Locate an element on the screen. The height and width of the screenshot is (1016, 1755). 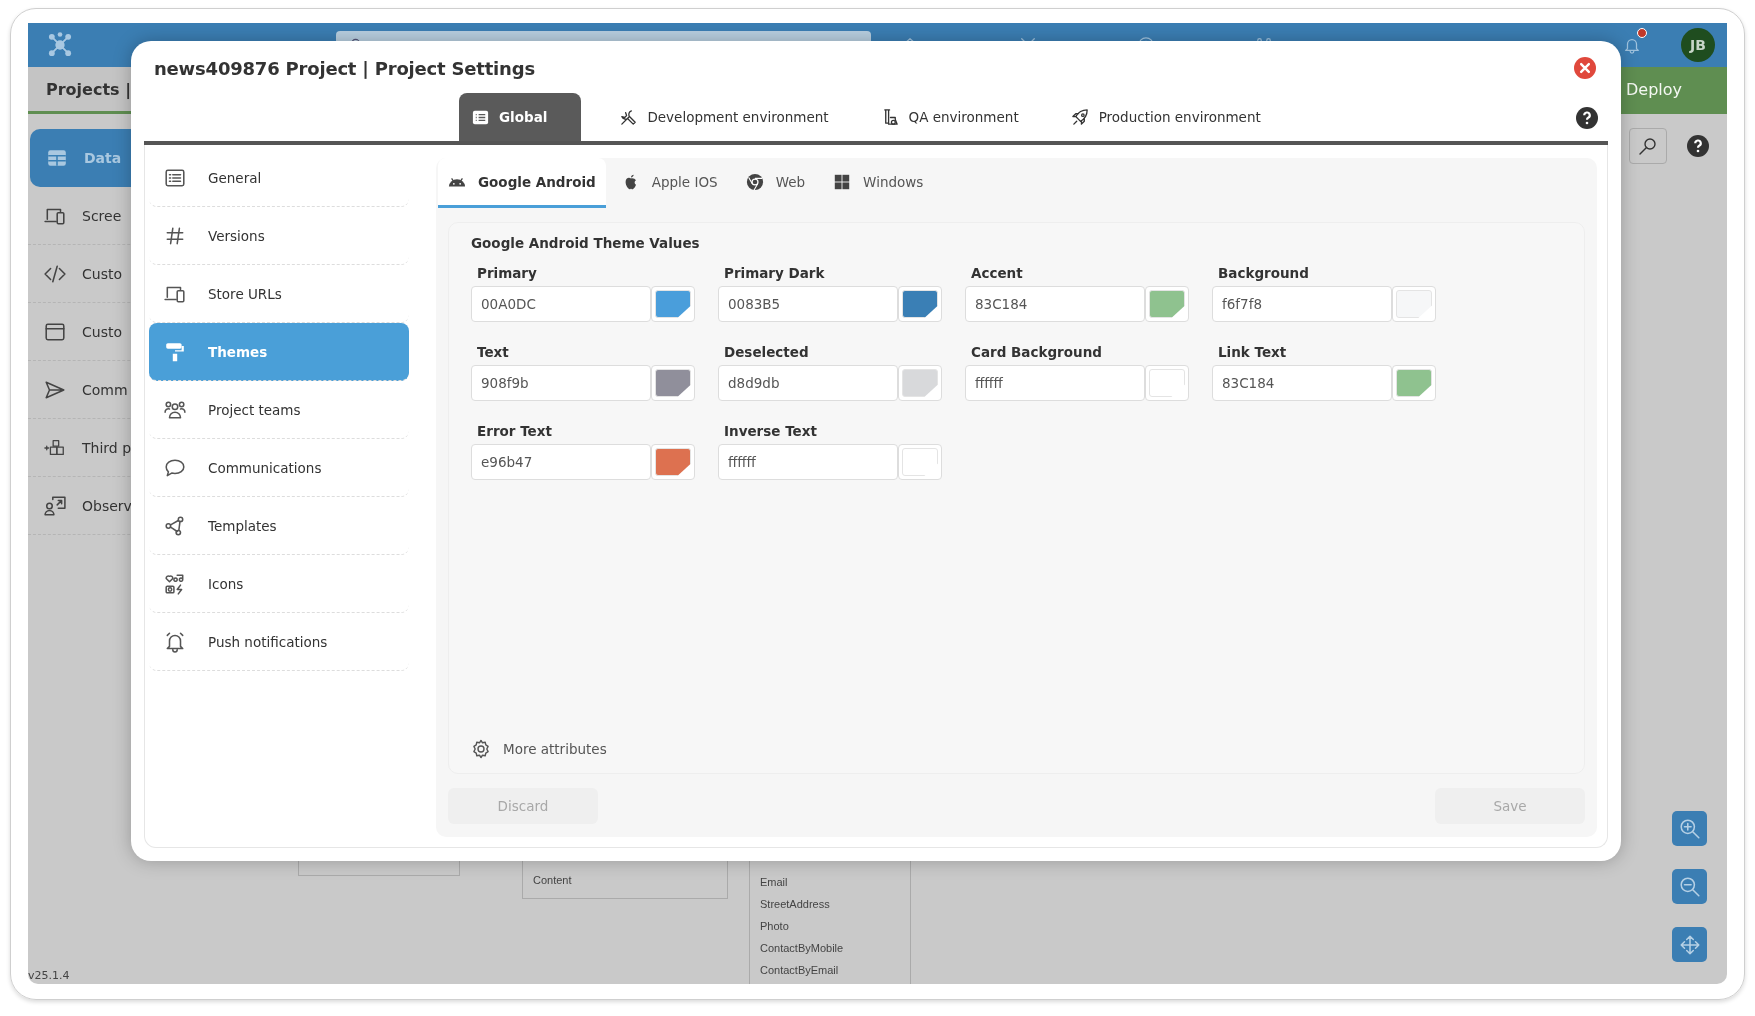
tools-icon is located at coordinates (629, 117).